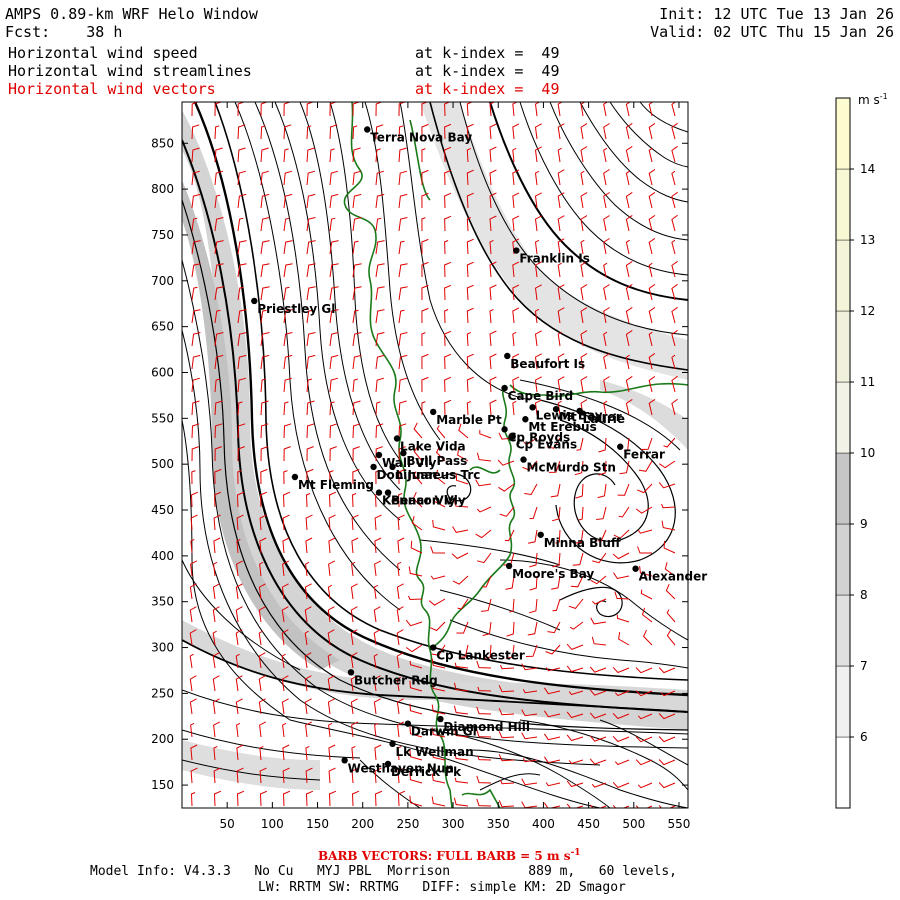 The width and height of the screenshot is (900, 900). What do you see at coordinates (407, 824) in the screenshot?
I see `x-tick-label: 250` at bounding box center [407, 824].